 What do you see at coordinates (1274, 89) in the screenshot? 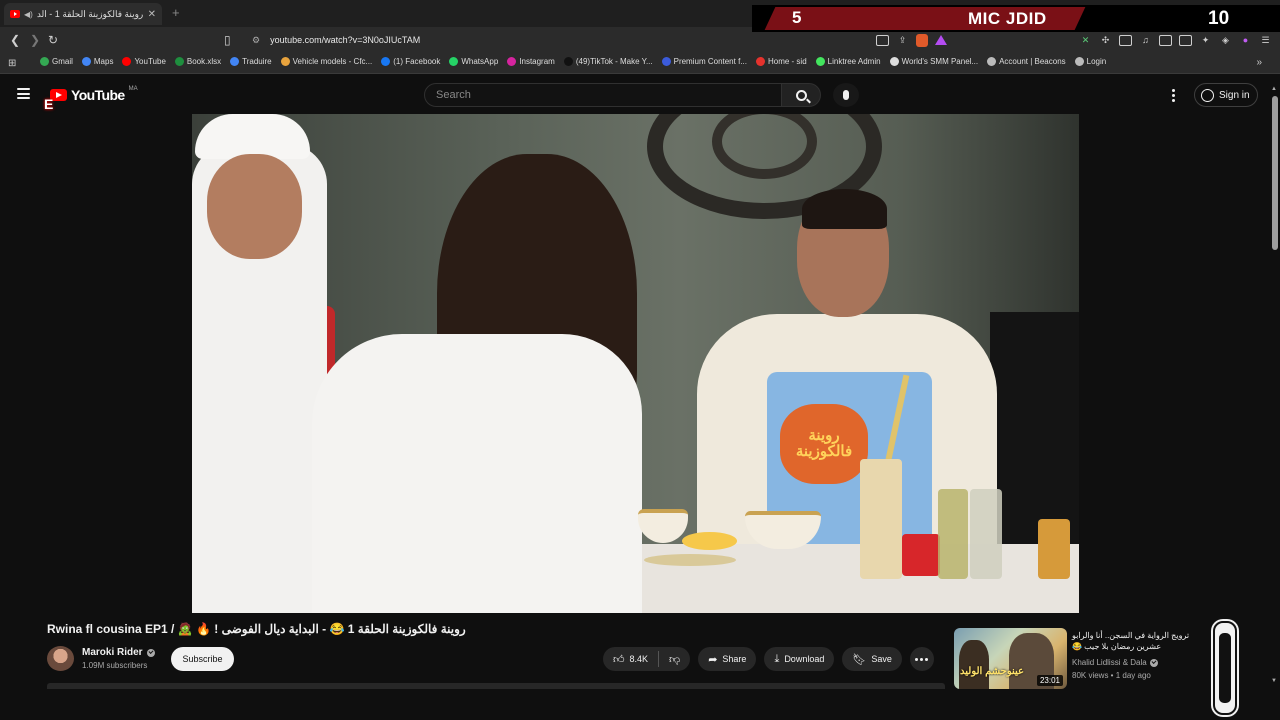
I see `scroll-up-arrow-icon: ▲` at bounding box center [1274, 89].